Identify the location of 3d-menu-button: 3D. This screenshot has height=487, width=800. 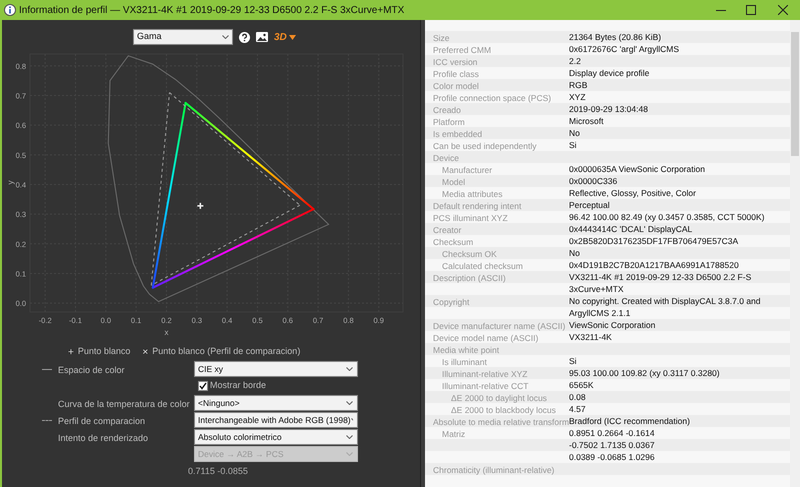
(285, 37).